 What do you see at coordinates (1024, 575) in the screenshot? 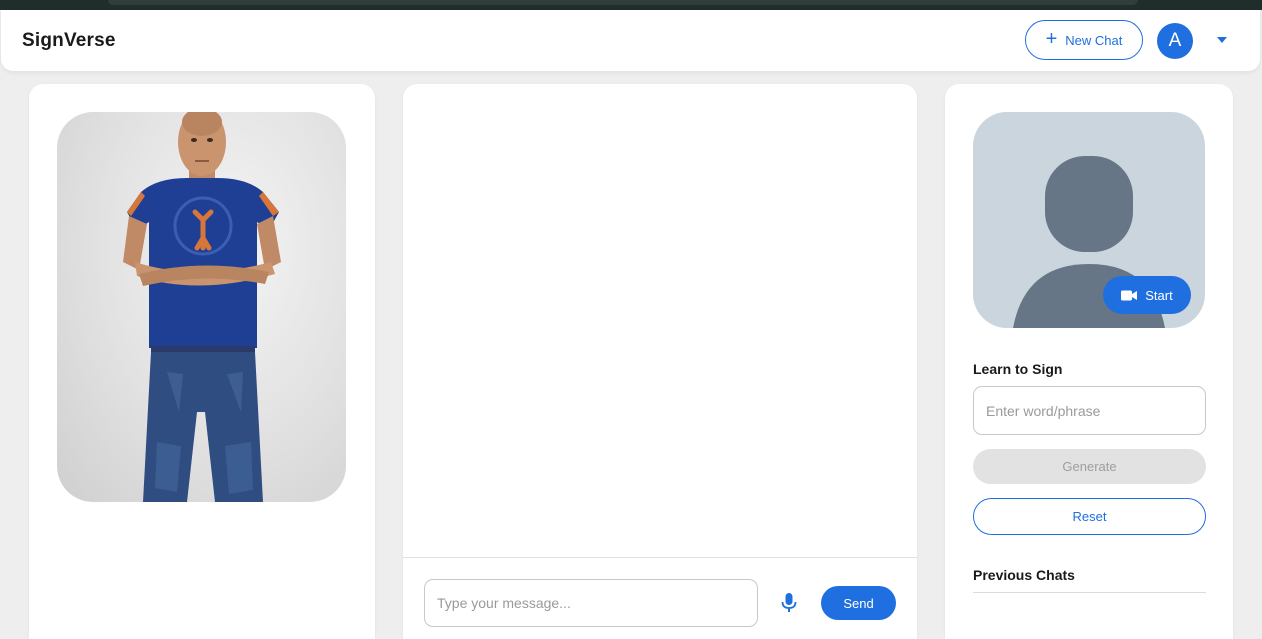
I see `previous-chats-title: Previous Chats` at bounding box center [1024, 575].